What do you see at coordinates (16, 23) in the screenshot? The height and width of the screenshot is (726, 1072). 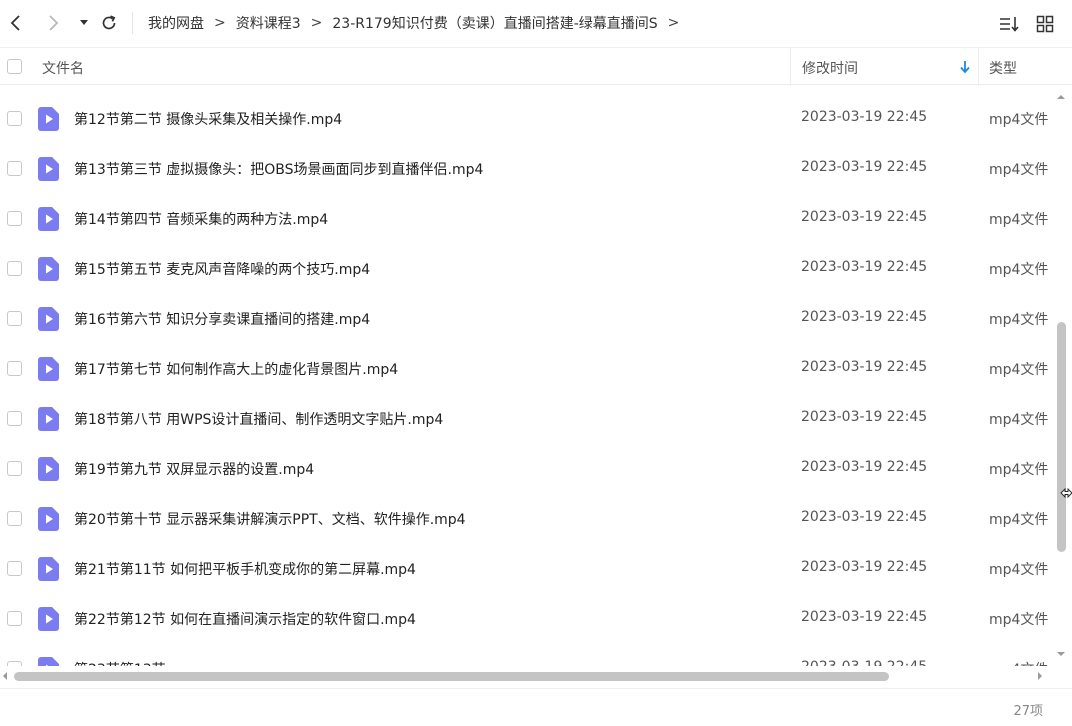 I see `back-button` at bounding box center [16, 23].